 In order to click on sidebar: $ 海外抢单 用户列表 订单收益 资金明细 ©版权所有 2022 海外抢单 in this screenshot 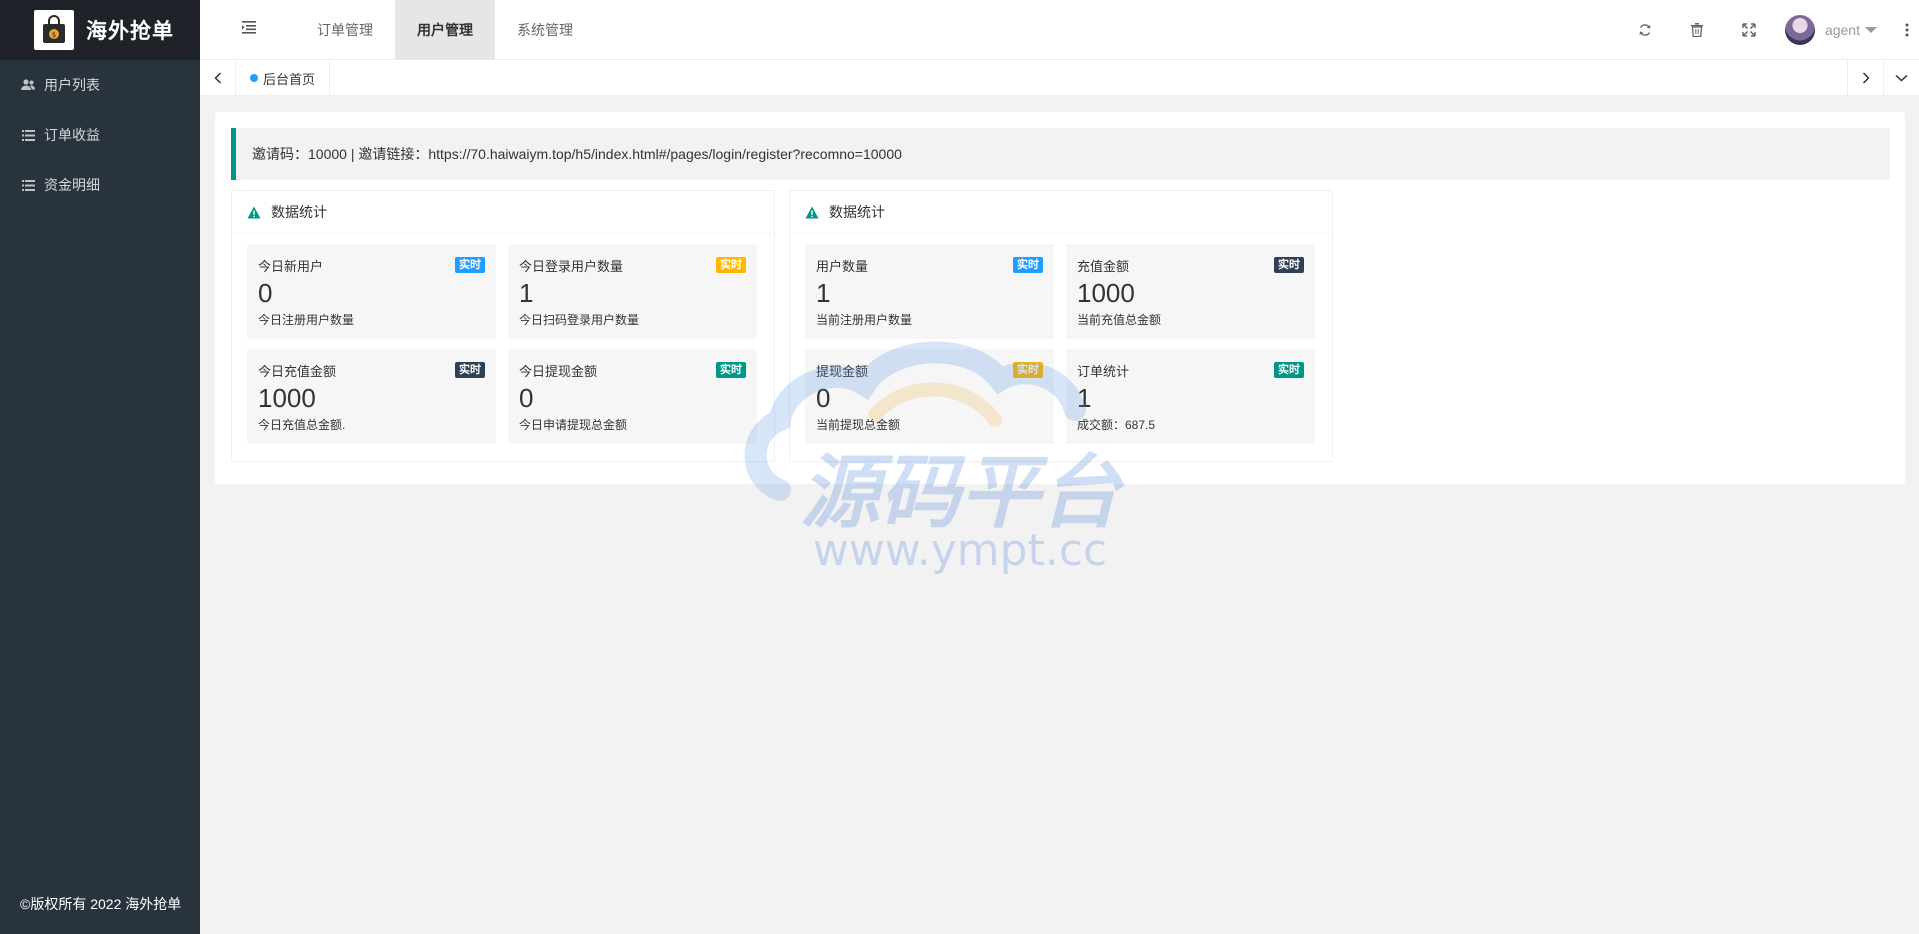, I will do `click(100, 467)`.